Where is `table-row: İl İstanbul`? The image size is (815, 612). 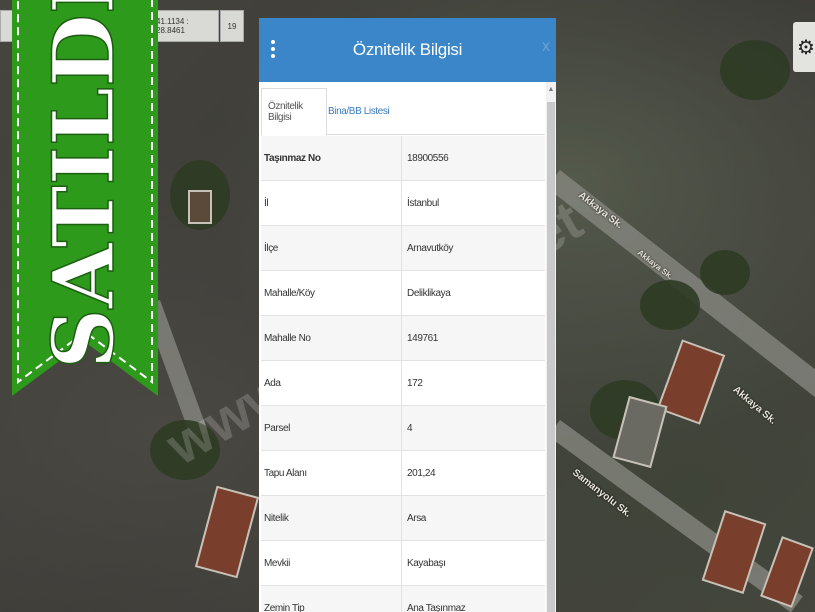
table-row: İl İstanbul is located at coordinates (403, 203).